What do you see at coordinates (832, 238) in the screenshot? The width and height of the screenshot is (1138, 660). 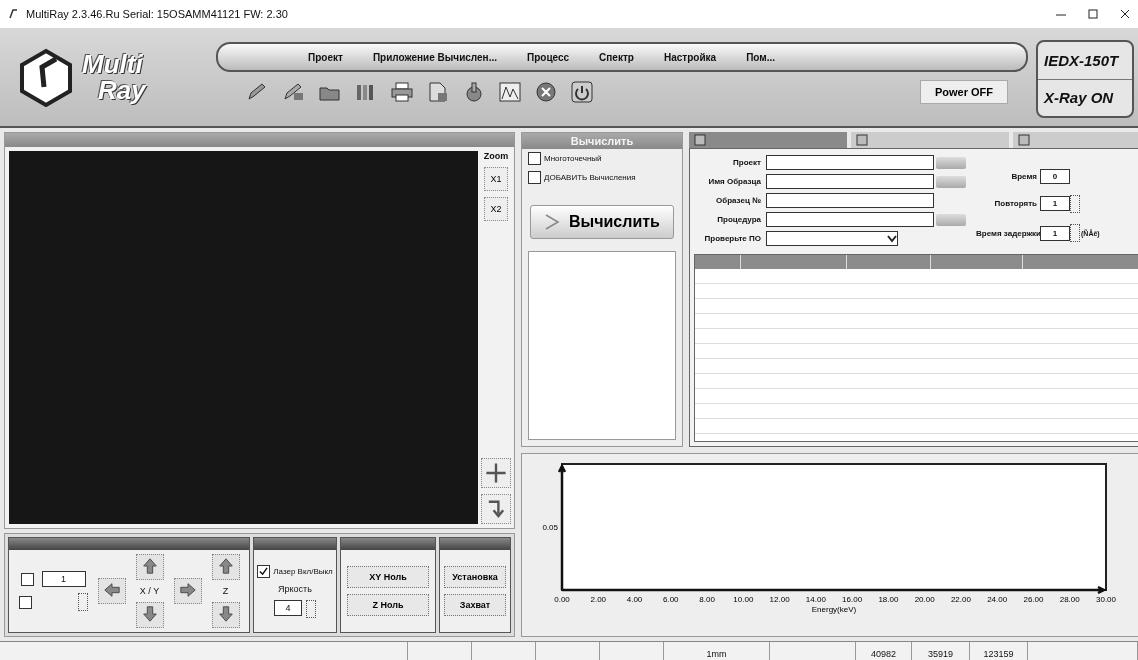 I see `dropdown` at bounding box center [832, 238].